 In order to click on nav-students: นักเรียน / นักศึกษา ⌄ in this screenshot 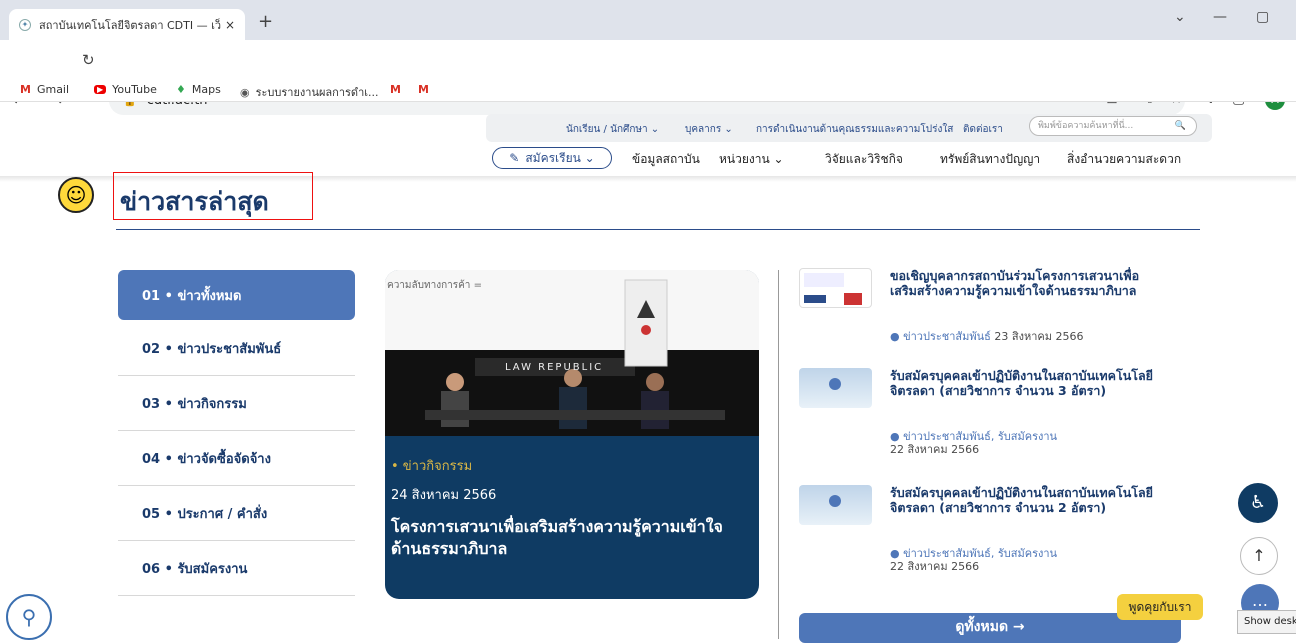, I will do `click(612, 129)`.